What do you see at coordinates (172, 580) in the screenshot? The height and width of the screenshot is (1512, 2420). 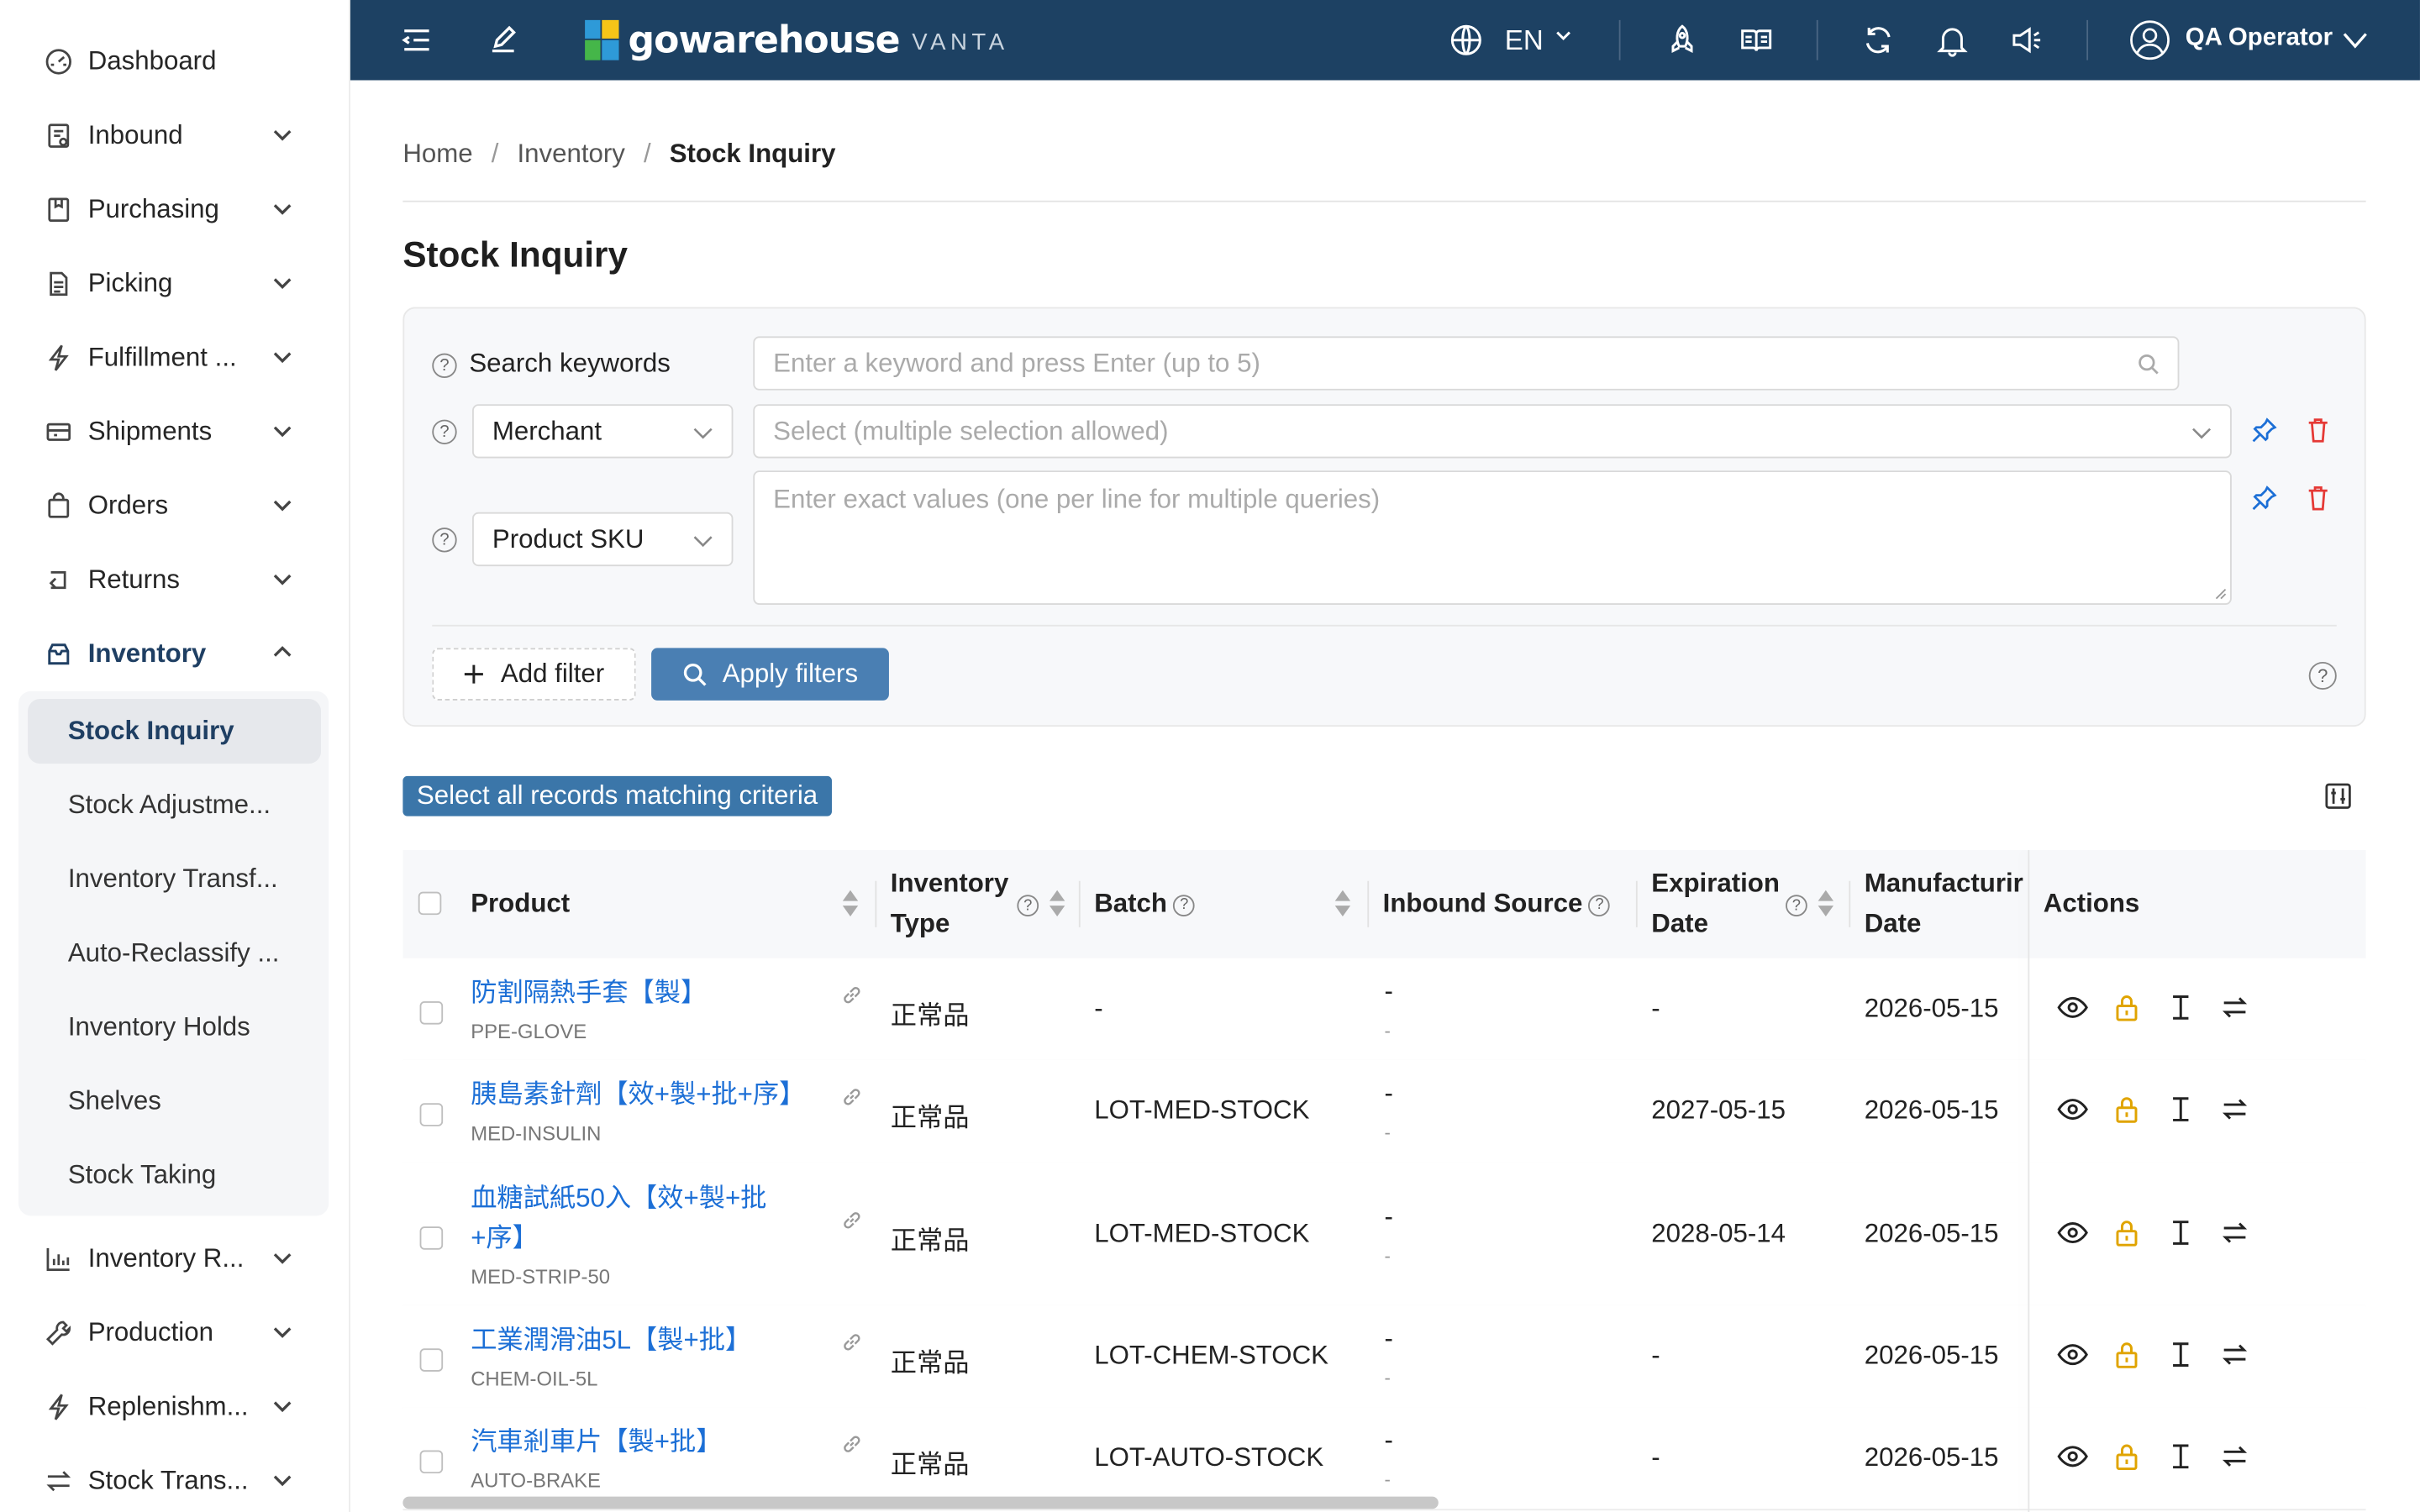 I see `sidebar-item-returns: Returns` at bounding box center [172, 580].